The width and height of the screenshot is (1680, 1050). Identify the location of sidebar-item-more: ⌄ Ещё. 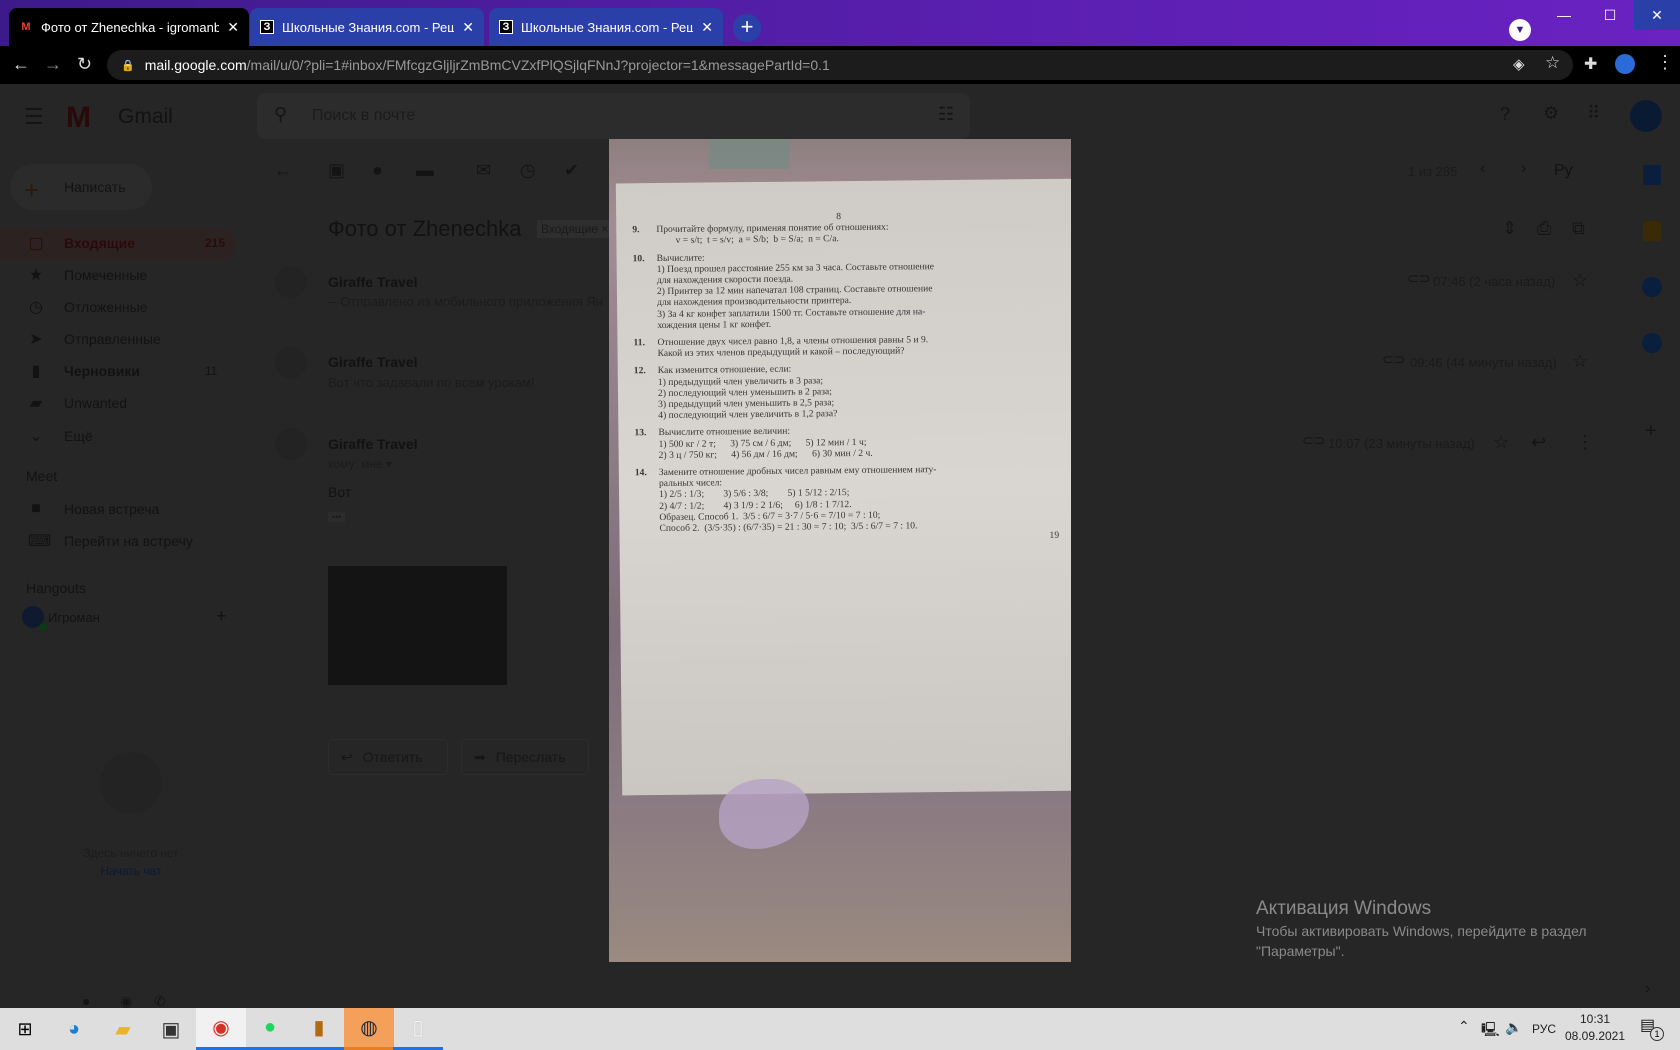
(118, 436).